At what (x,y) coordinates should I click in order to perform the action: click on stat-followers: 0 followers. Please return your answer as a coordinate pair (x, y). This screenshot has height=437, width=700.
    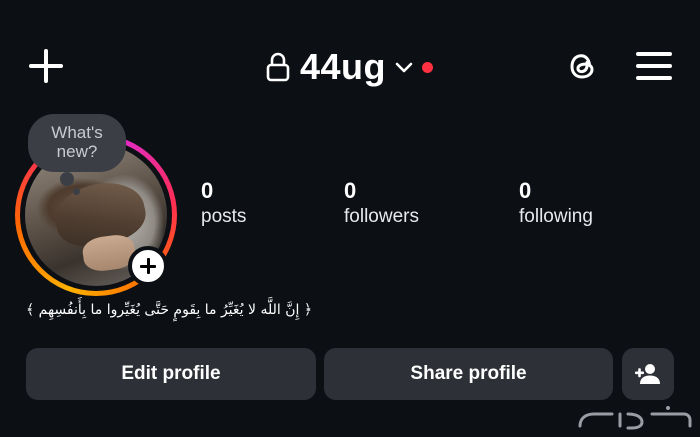
    Looking at the image, I should click on (381, 204).